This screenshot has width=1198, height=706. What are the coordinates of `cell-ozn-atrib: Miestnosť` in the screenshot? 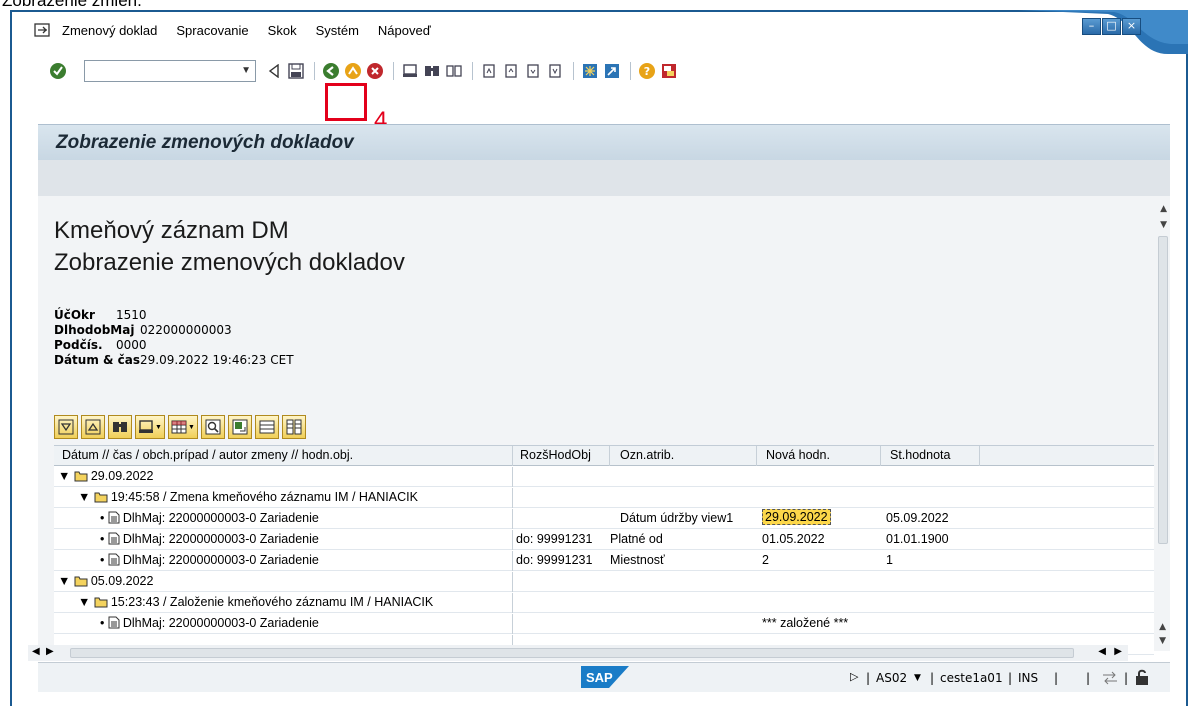 It's located at (637, 560).